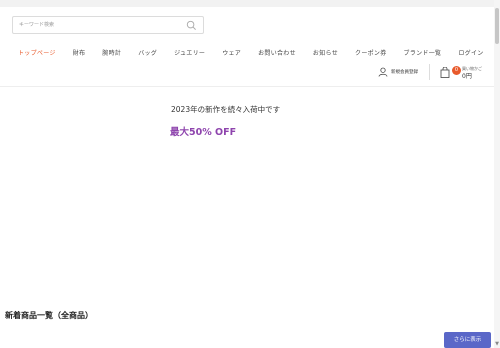 The height and width of the screenshot is (348, 500). Describe the element at coordinates (203, 132) in the screenshot. I see `promo-sale-text: 最大50% OFF` at that location.